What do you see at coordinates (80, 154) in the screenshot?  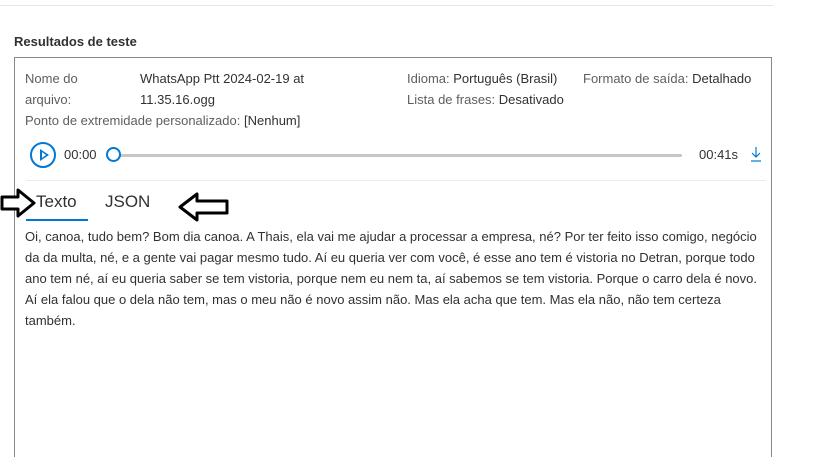 I see `current-time: 00:00` at bounding box center [80, 154].